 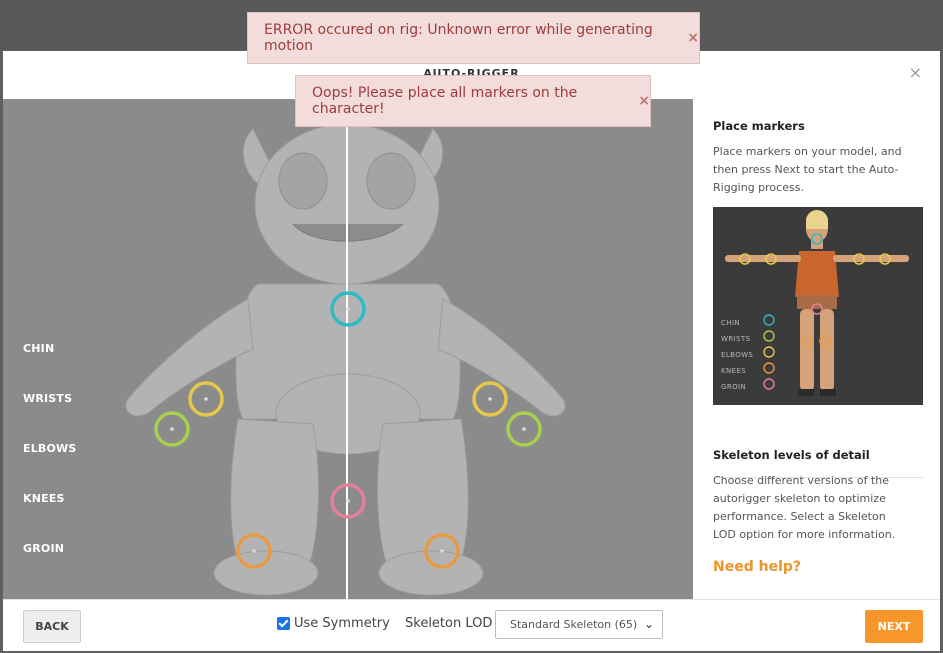 What do you see at coordinates (449, 623) in the screenshot?
I see `skeleton-lod-label: Skeleton LOD` at bounding box center [449, 623].